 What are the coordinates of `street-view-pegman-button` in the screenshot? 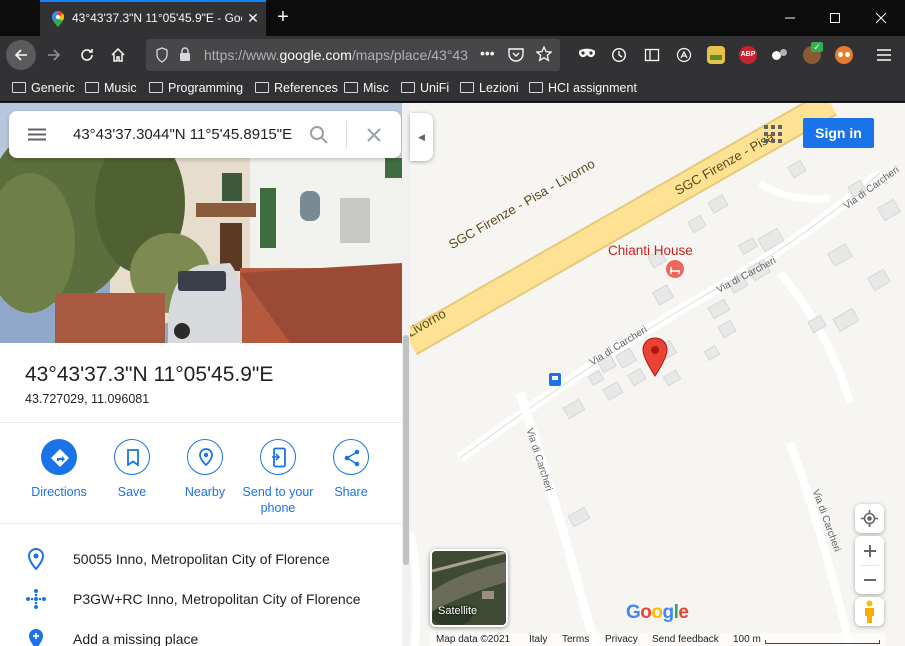 It's located at (869, 611).